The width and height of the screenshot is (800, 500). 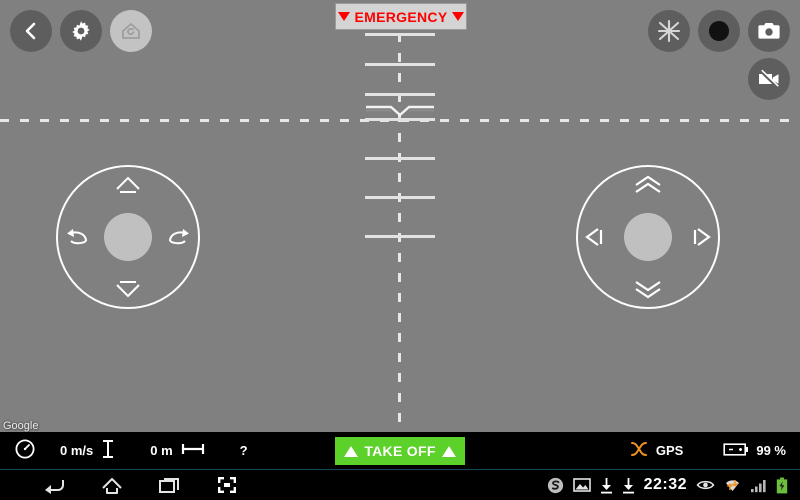 I want to click on telemetry-right-group: GPS 99 %, so click(x=714, y=450).